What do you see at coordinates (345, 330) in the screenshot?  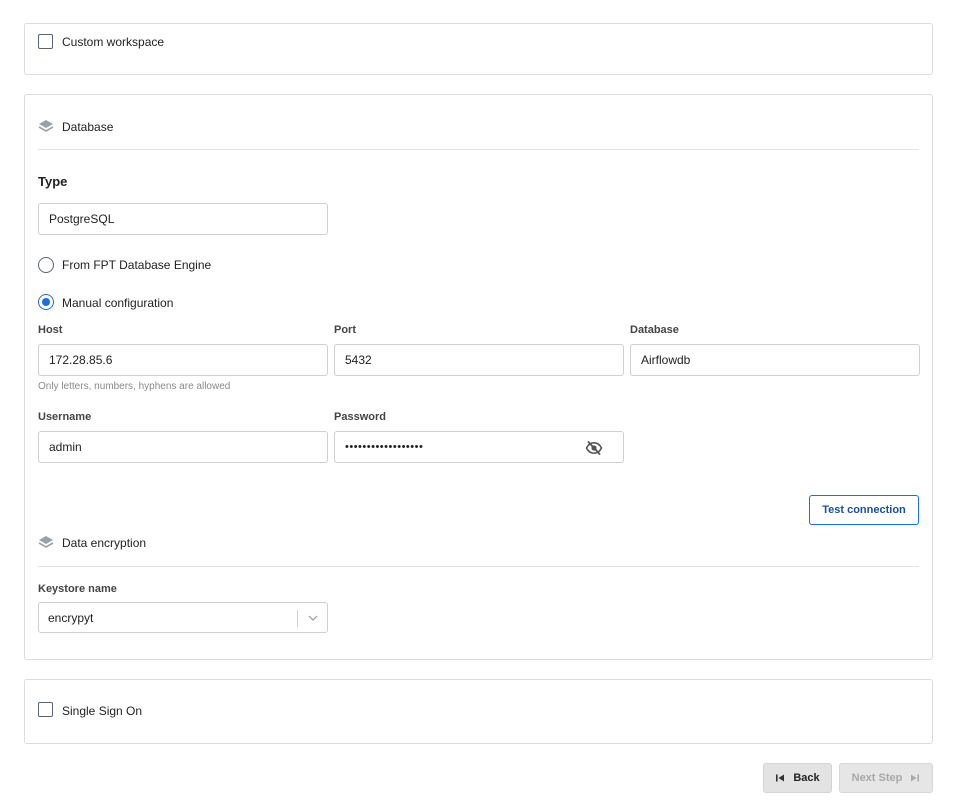 I see `port-label: Port` at bounding box center [345, 330].